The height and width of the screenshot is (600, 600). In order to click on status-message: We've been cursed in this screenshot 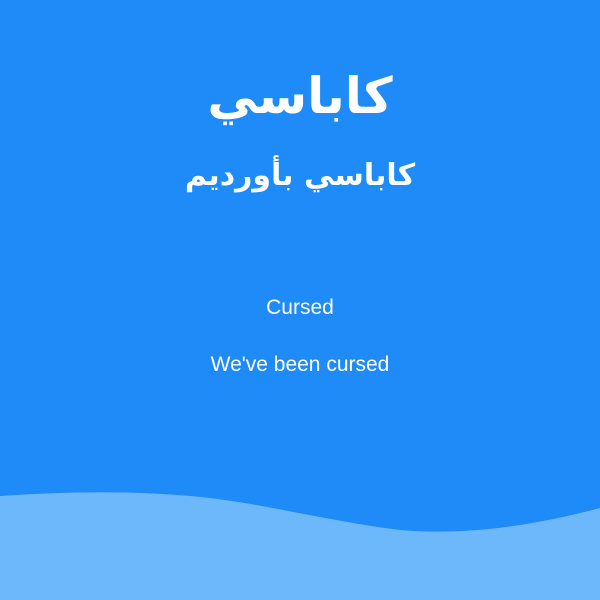, I will do `click(300, 364)`.